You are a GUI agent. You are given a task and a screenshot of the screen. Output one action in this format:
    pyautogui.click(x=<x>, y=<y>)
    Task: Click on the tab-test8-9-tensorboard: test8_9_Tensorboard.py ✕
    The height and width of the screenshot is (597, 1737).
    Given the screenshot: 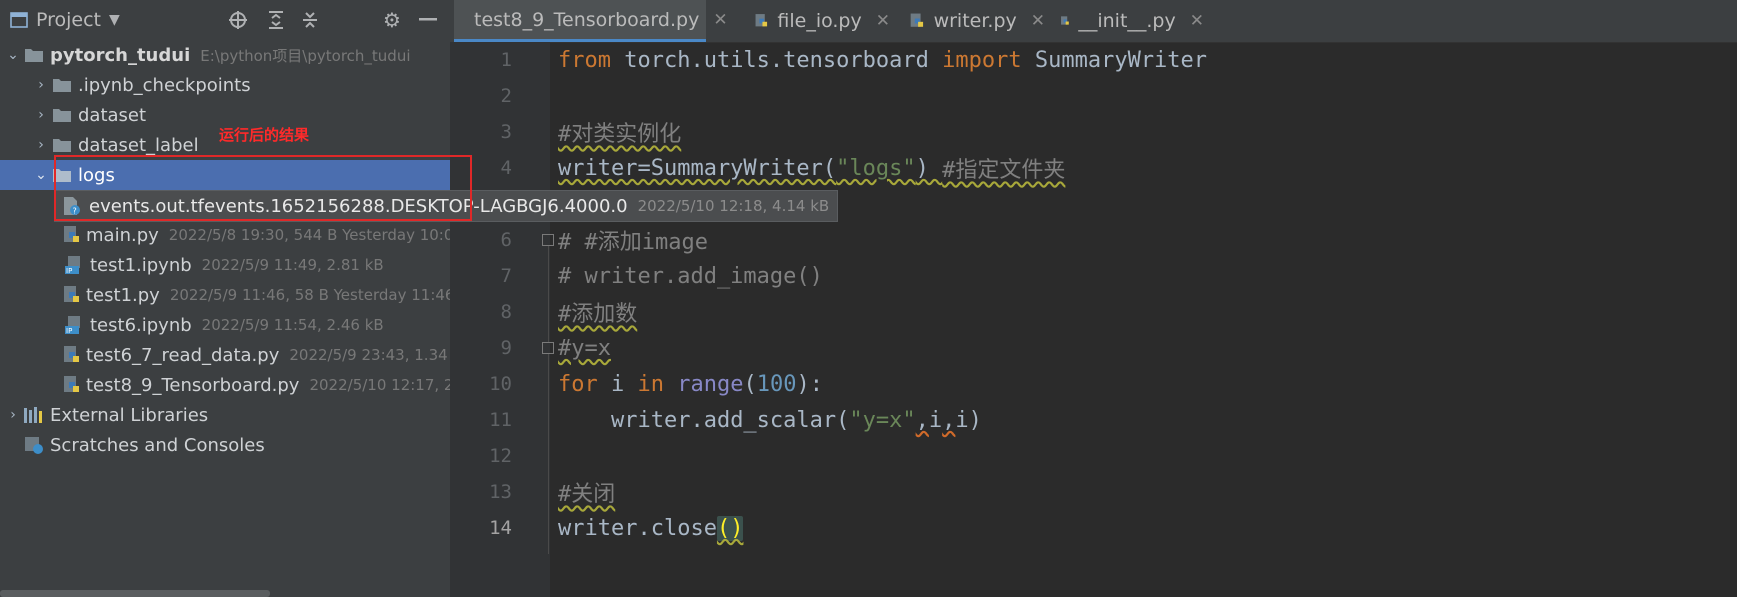 What is the action you would take?
    pyautogui.click(x=591, y=21)
    